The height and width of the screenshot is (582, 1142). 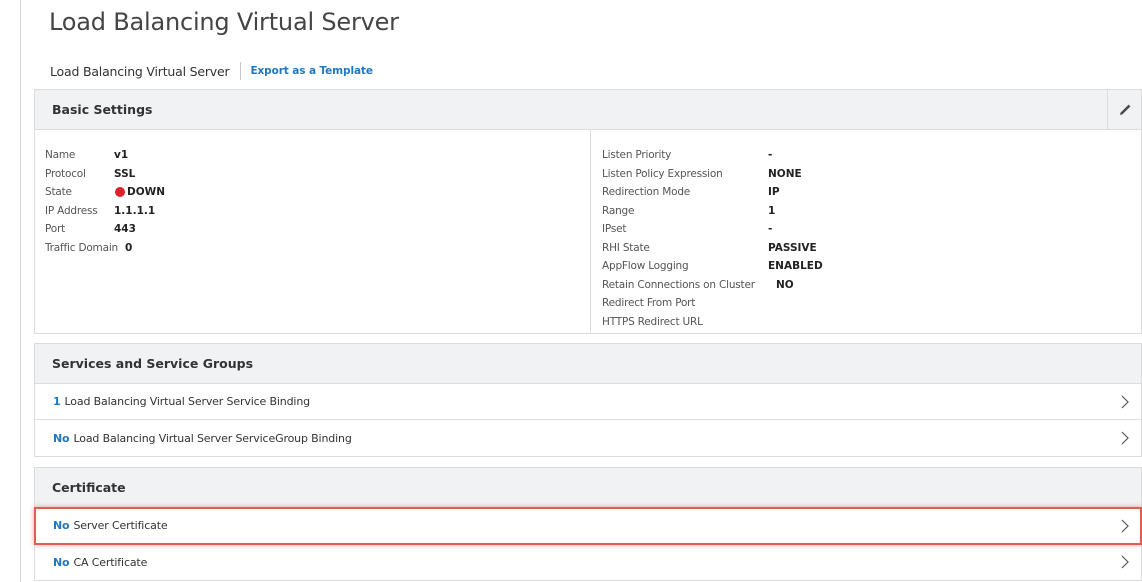 What do you see at coordinates (241, 71) in the screenshot?
I see `breadcrumb-divider` at bounding box center [241, 71].